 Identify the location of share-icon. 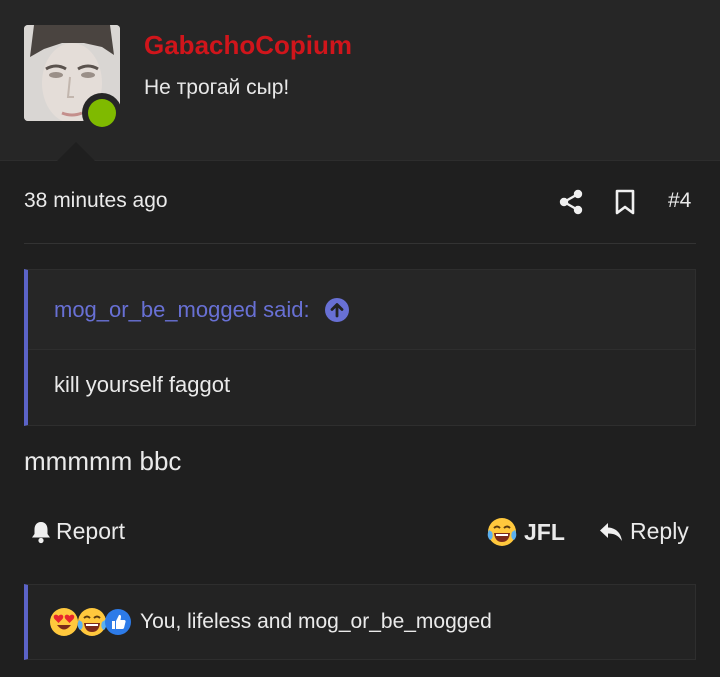
(571, 202).